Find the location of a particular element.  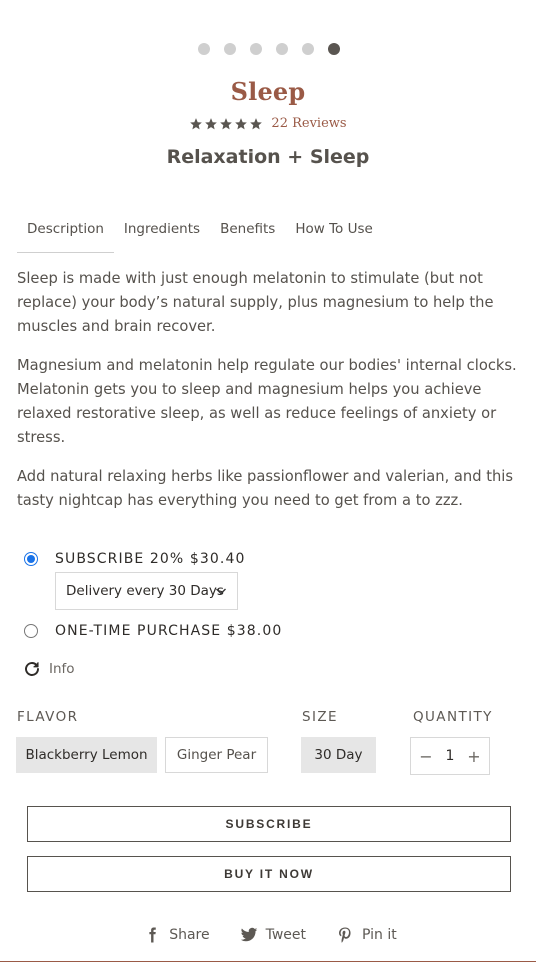

facebook-icon is located at coordinates (152, 935).